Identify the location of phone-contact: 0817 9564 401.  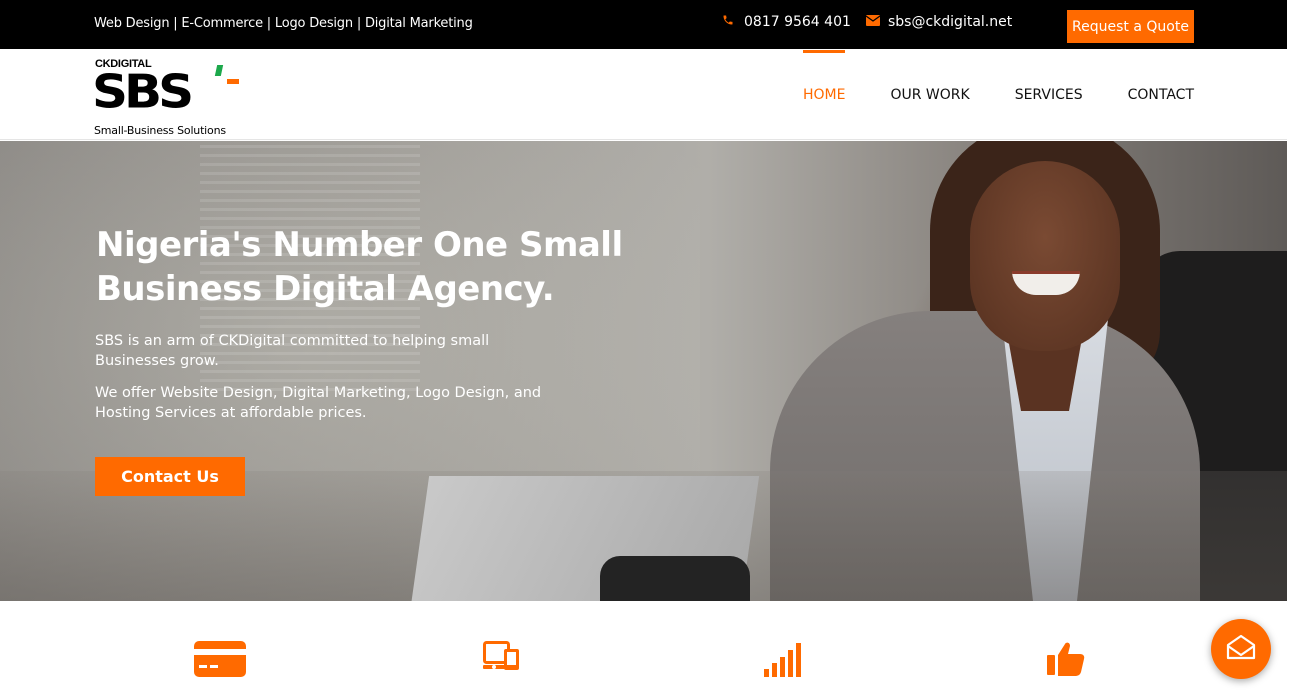
(786, 22).